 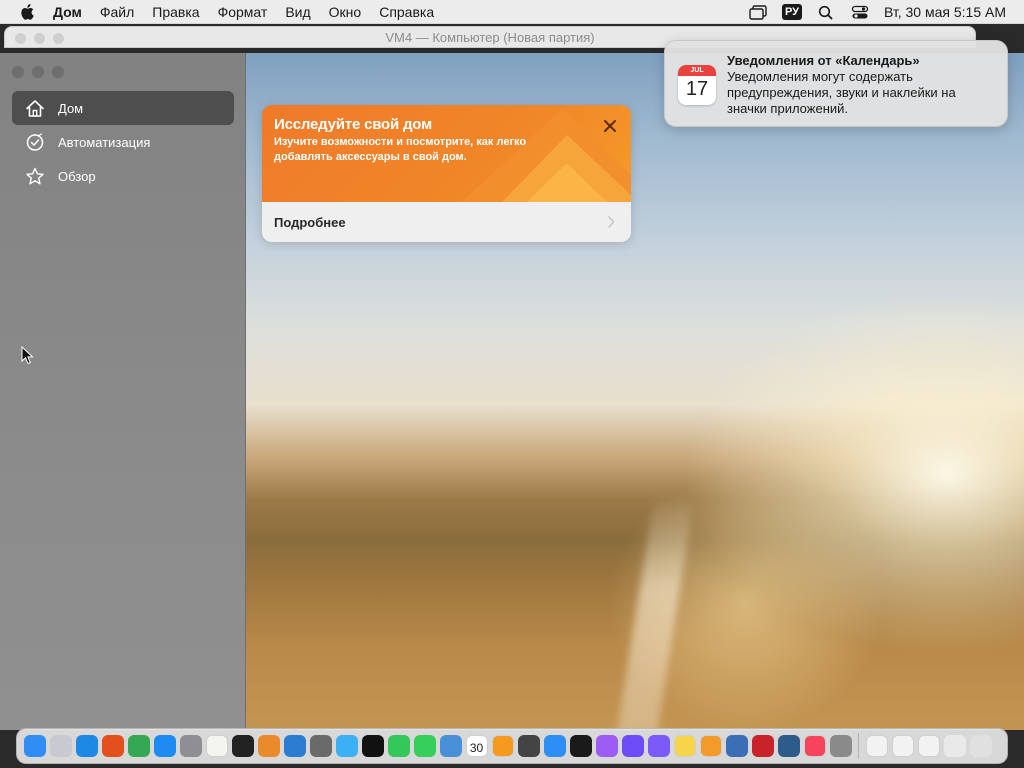 What do you see at coordinates (112, 746) in the screenshot?
I see `dock-firefox-icon` at bounding box center [112, 746].